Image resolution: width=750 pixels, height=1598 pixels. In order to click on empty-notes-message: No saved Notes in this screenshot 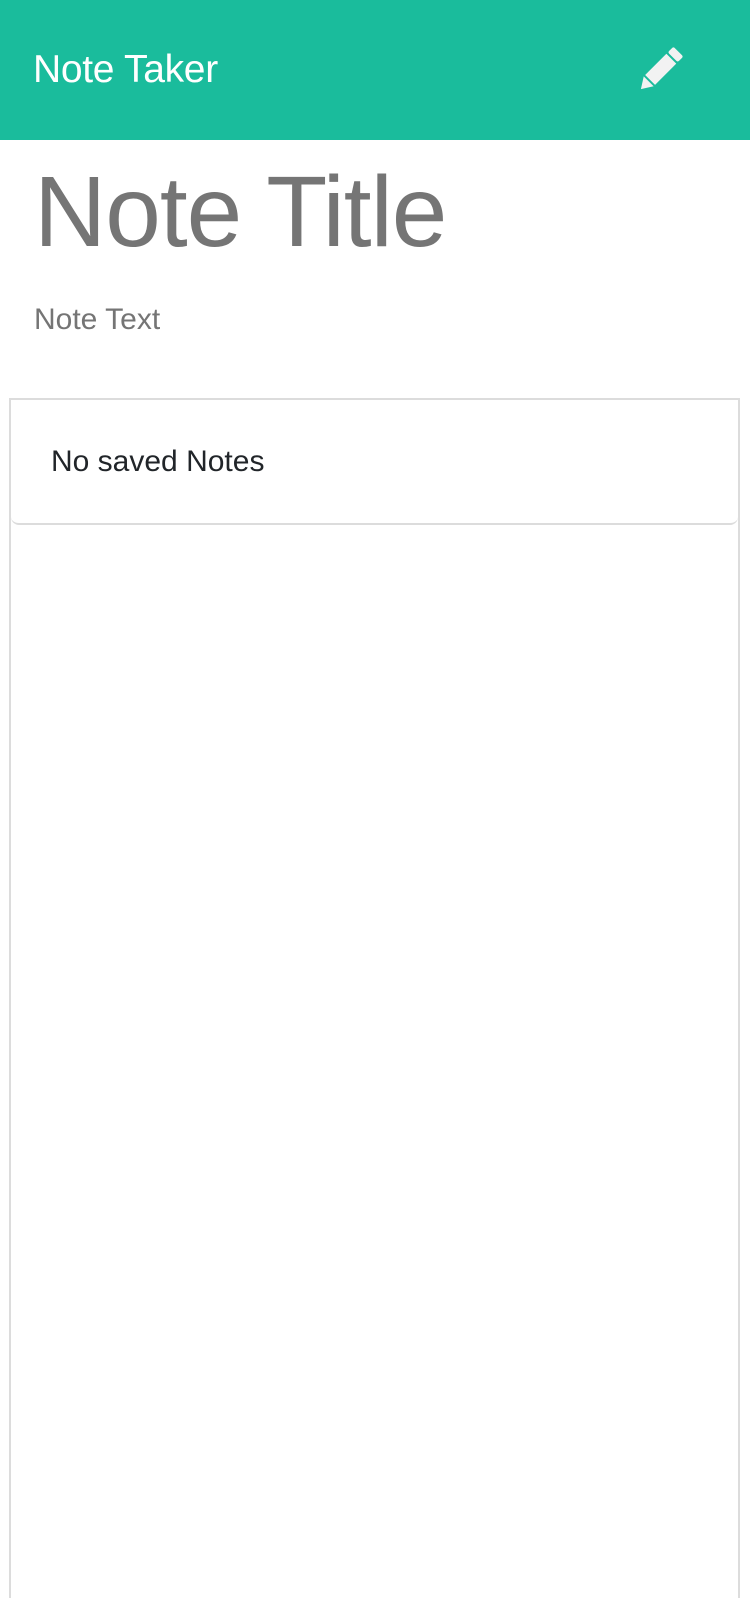, I will do `click(158, 461)`.